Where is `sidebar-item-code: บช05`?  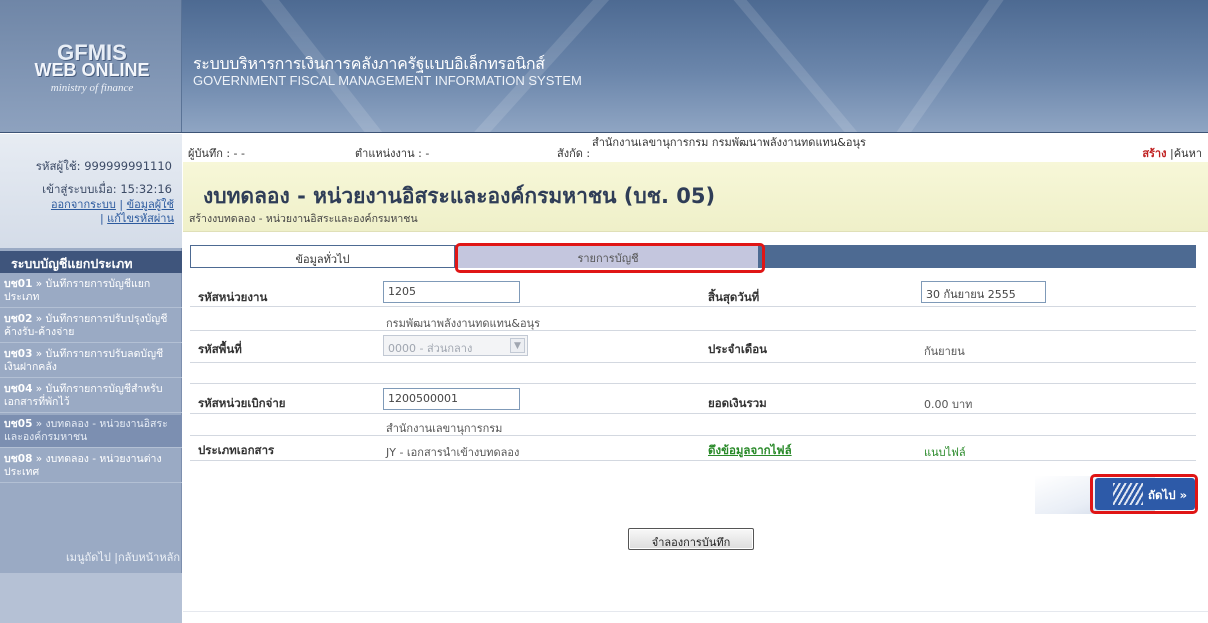 sidebar-item-code: บช05 is located at coordinates (18, 424).